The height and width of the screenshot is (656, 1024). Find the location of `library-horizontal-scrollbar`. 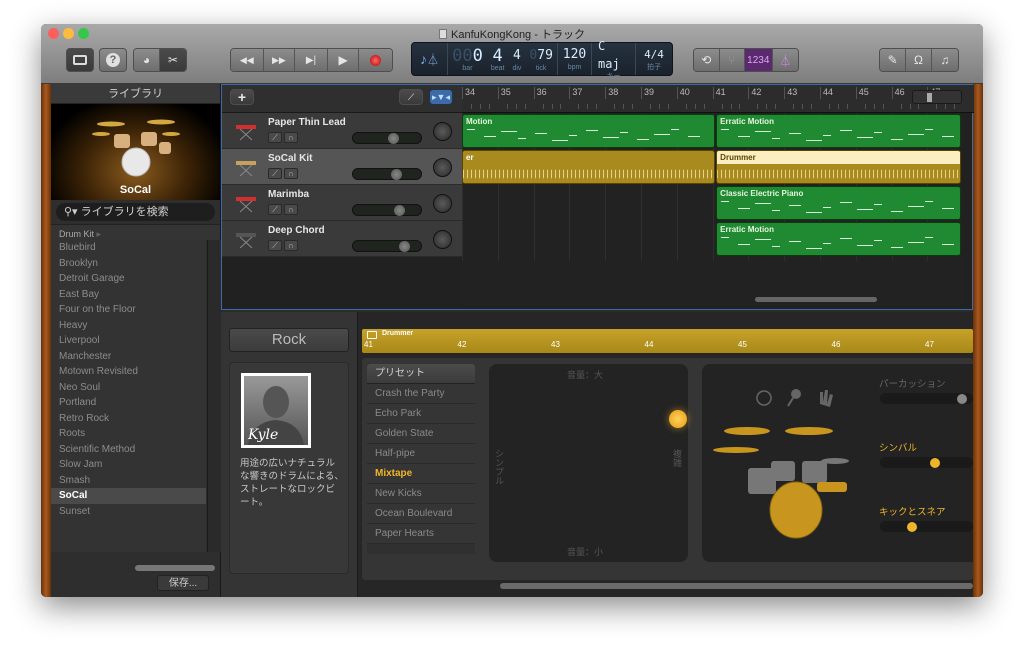

library-horizontal-scrollbar is located at coordinates (175, 568).